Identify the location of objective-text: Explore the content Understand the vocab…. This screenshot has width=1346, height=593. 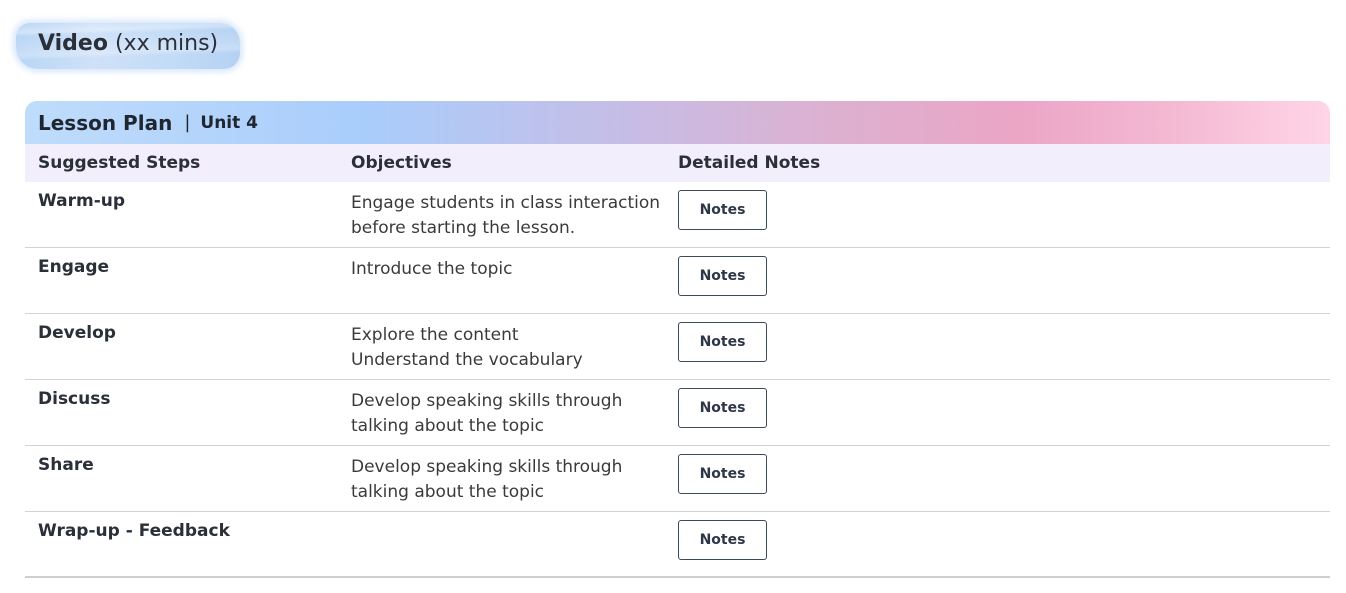
(514, 346).